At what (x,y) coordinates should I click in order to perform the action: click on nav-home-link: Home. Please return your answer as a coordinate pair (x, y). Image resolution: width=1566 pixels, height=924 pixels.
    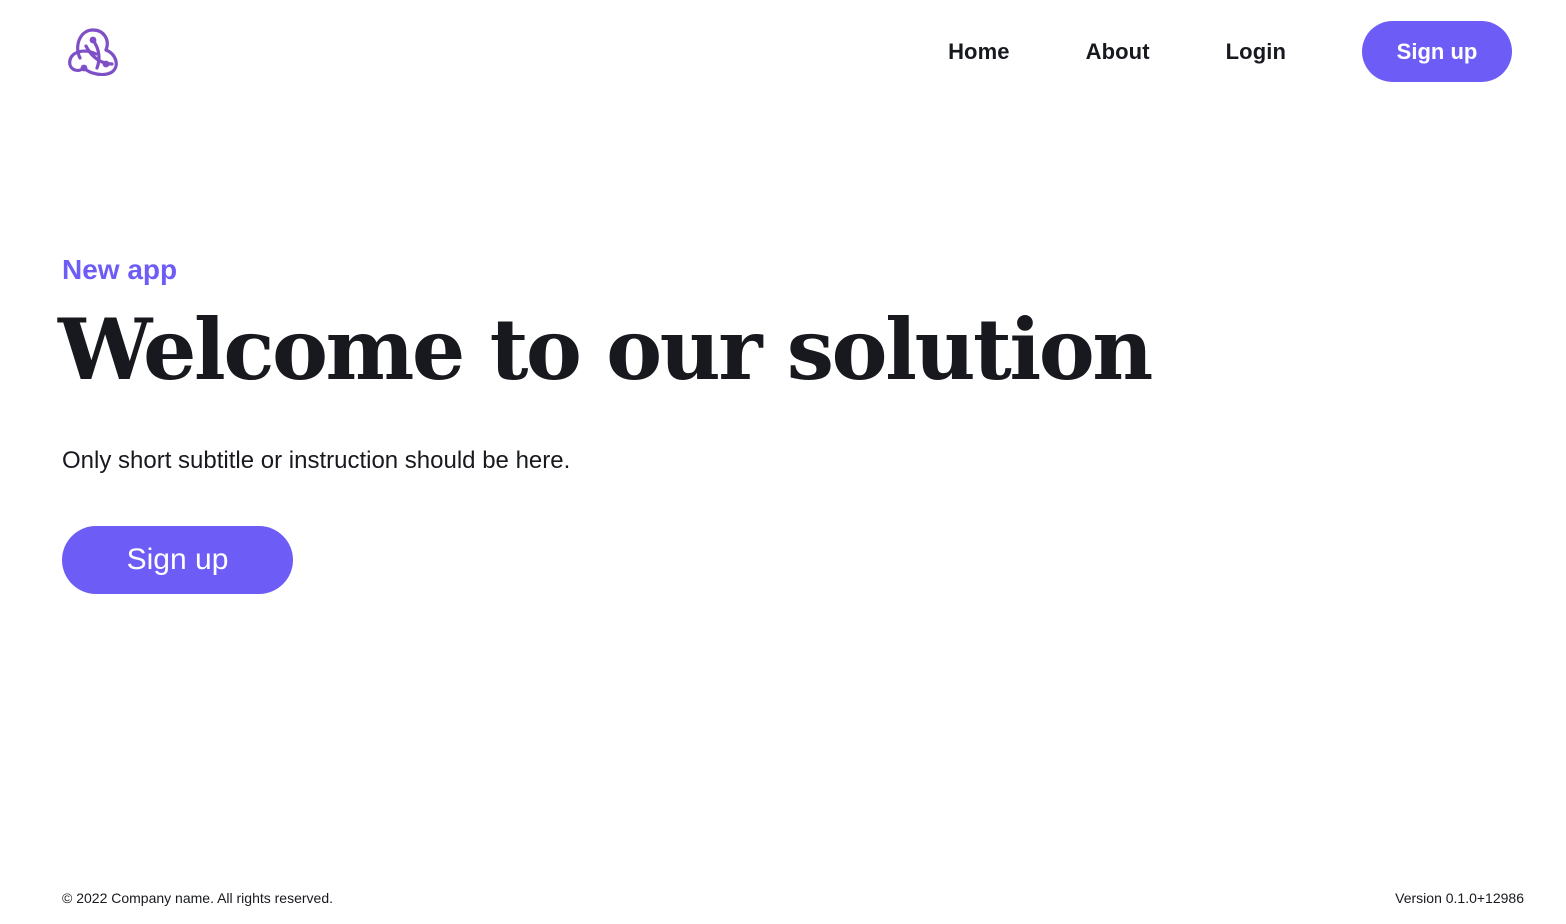
    Looking at the image, I should click on (979, 52).